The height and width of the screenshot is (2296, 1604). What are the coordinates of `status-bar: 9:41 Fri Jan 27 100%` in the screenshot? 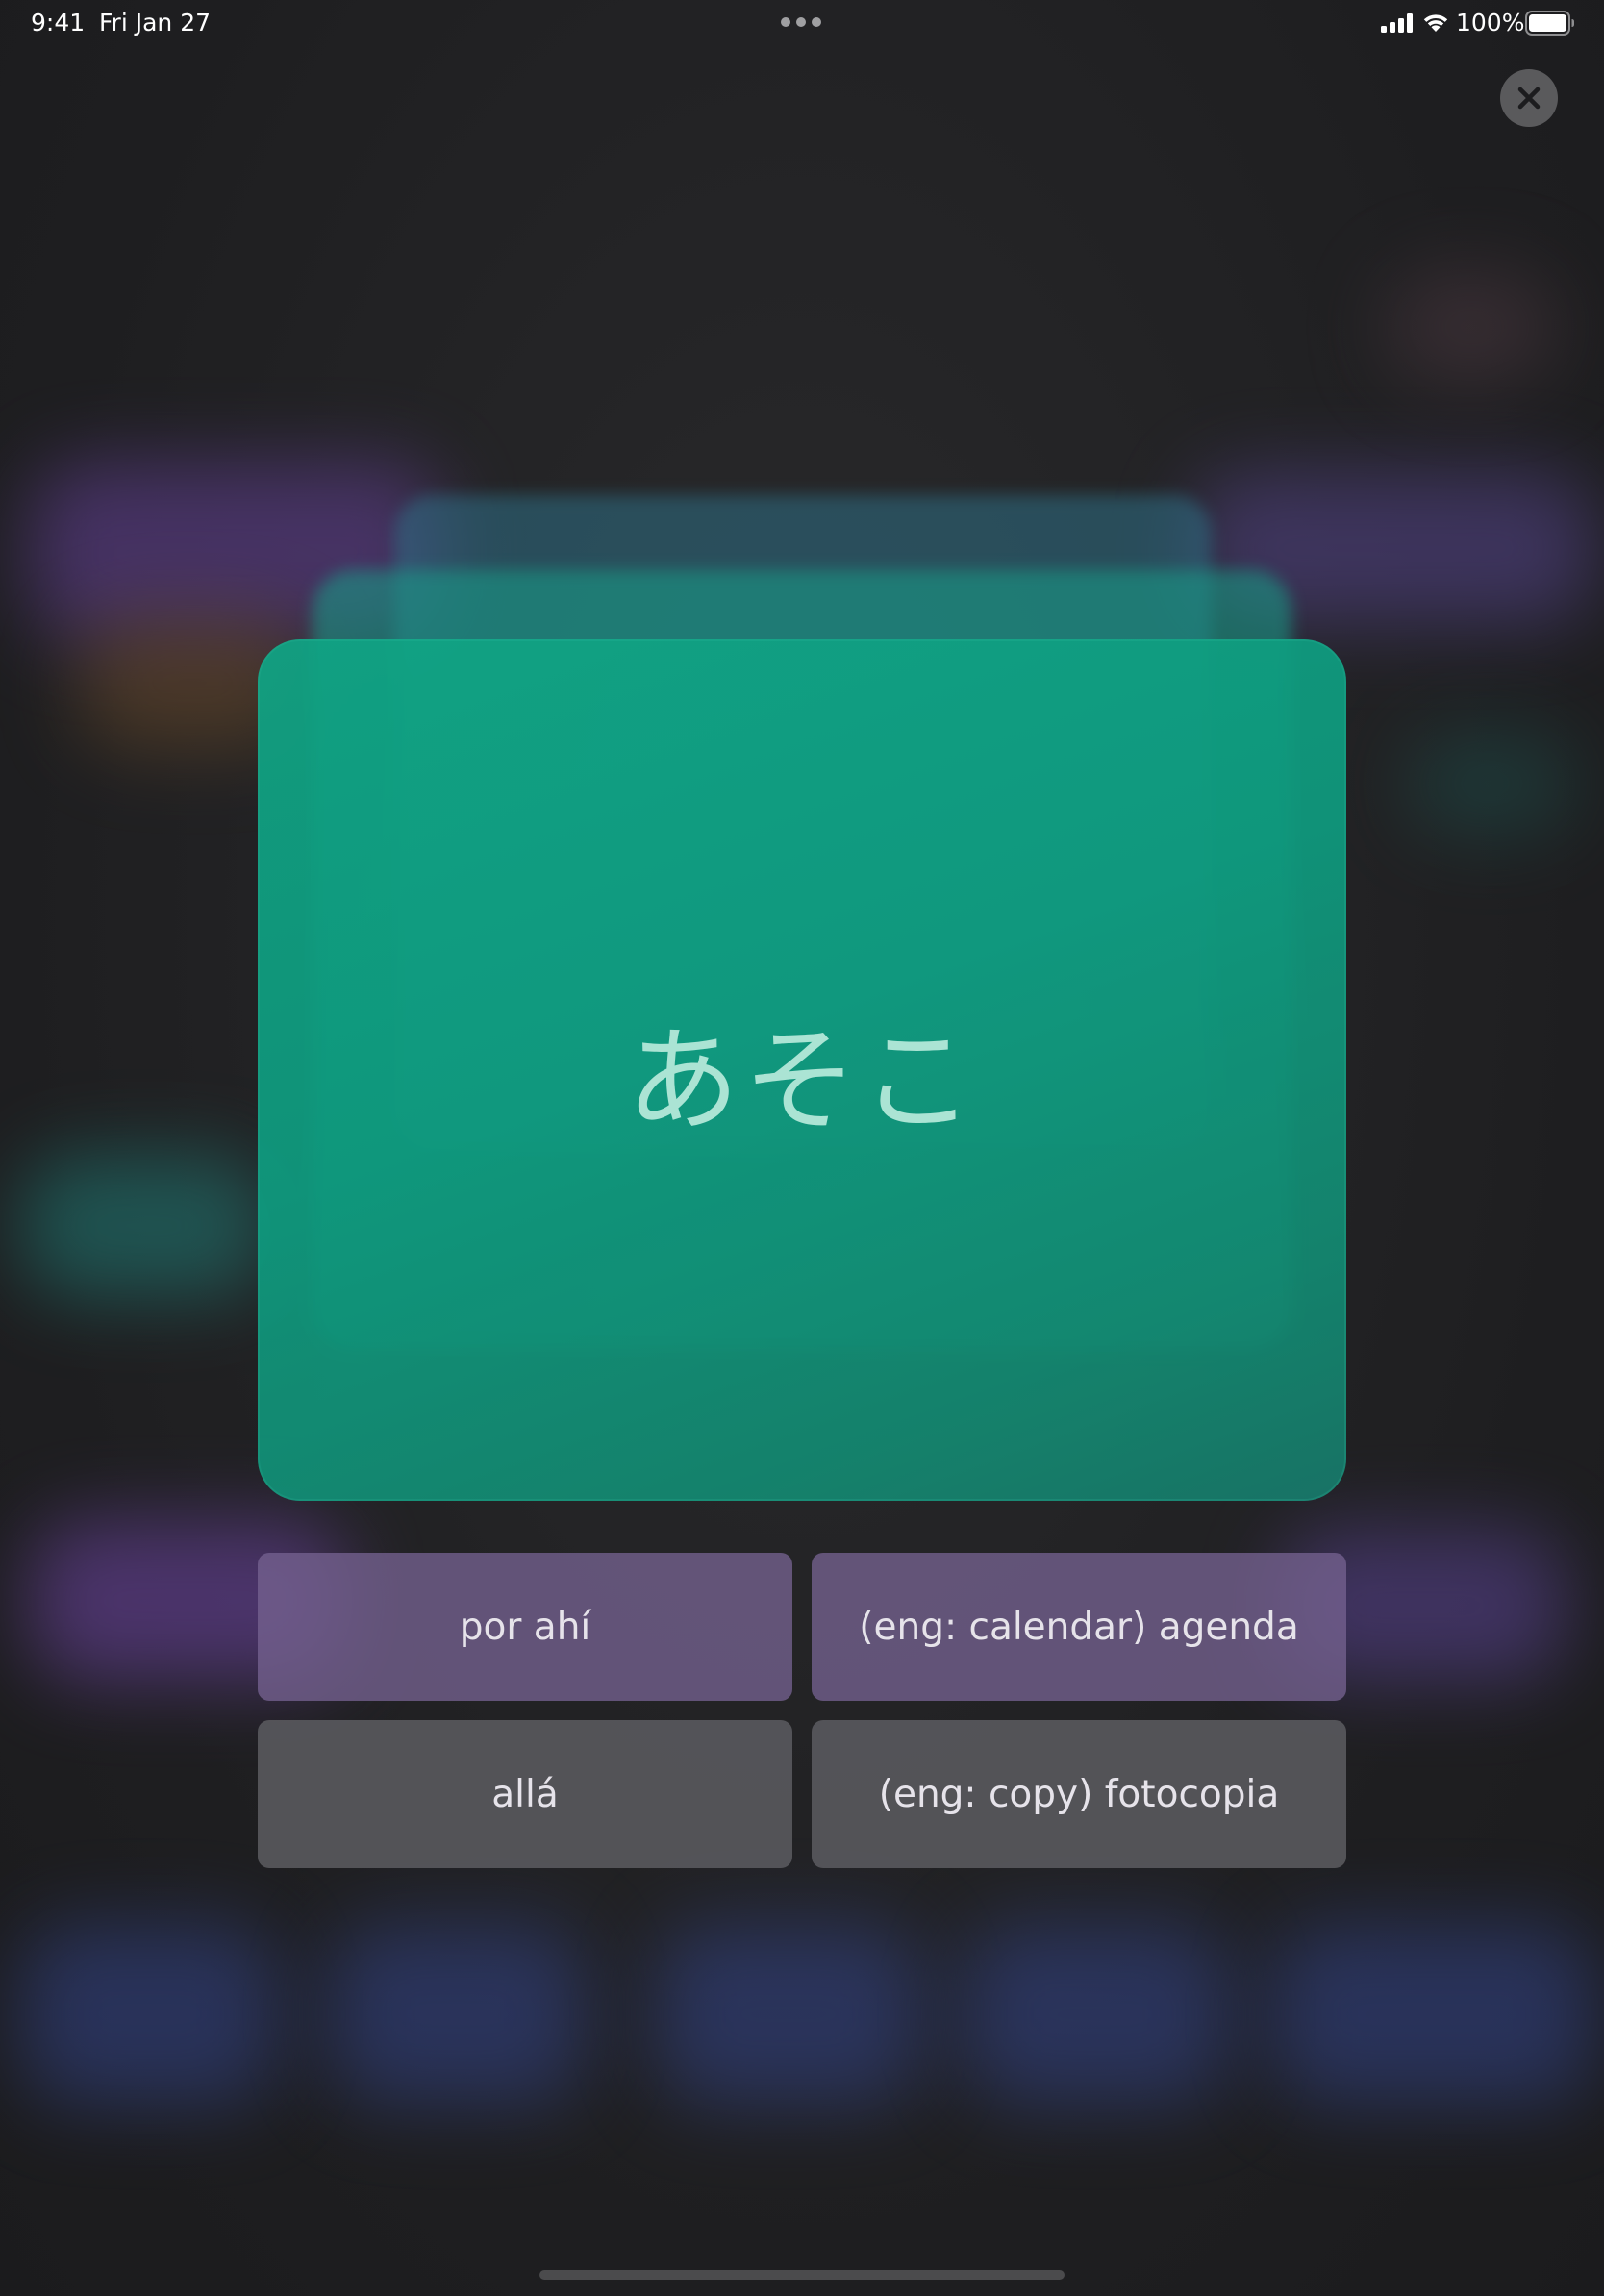 It's located at (802, 23).